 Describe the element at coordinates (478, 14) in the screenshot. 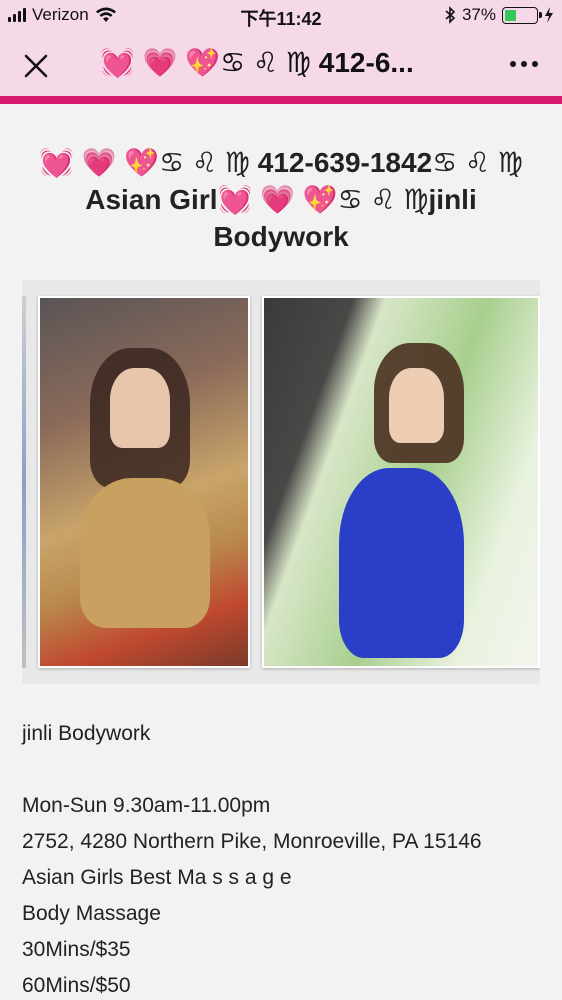

I see `battery-percent: 37%` at that location.